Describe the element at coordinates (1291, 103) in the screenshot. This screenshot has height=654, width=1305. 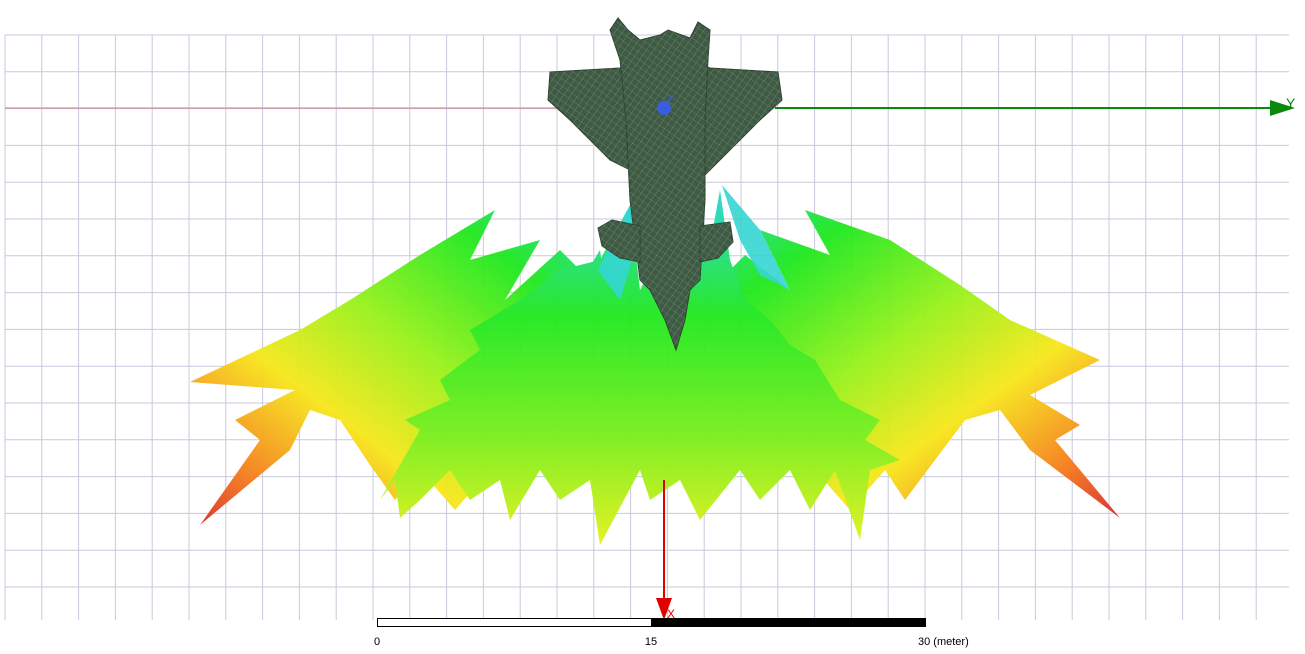
I see `y-axis-label: Y` at that location.